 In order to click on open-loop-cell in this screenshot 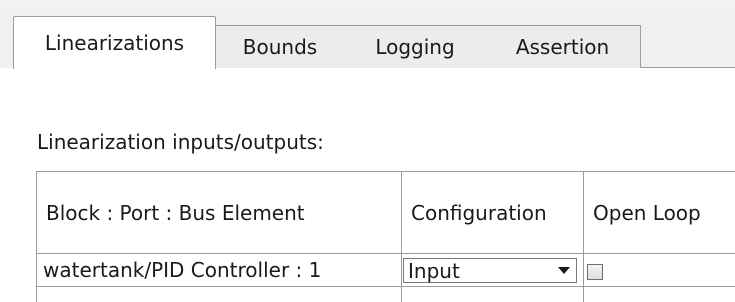, I will do `click(659, 270)`.